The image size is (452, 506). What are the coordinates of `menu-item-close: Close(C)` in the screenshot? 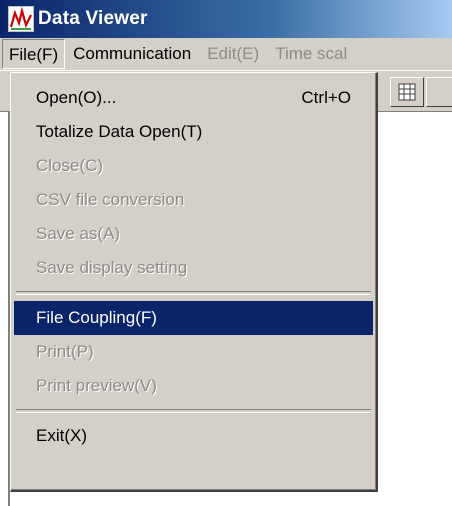 It's located at (193, 166).